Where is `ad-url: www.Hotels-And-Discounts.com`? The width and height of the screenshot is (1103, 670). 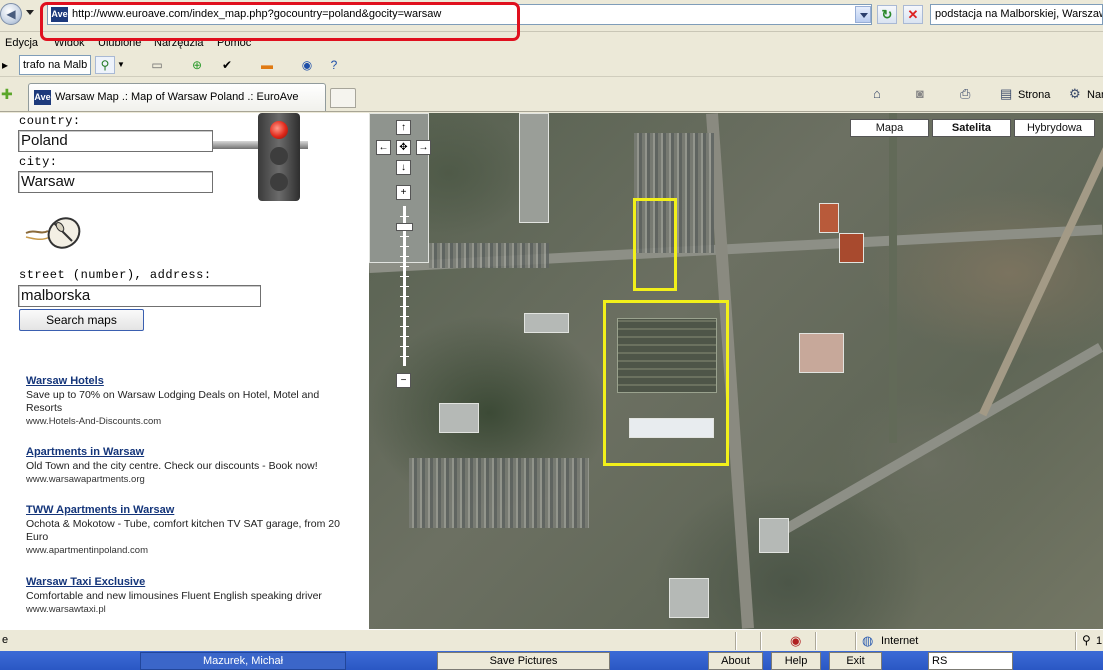
ad-url: www.Hotels-And-Discounts.com is located at coordinates (186, 422).